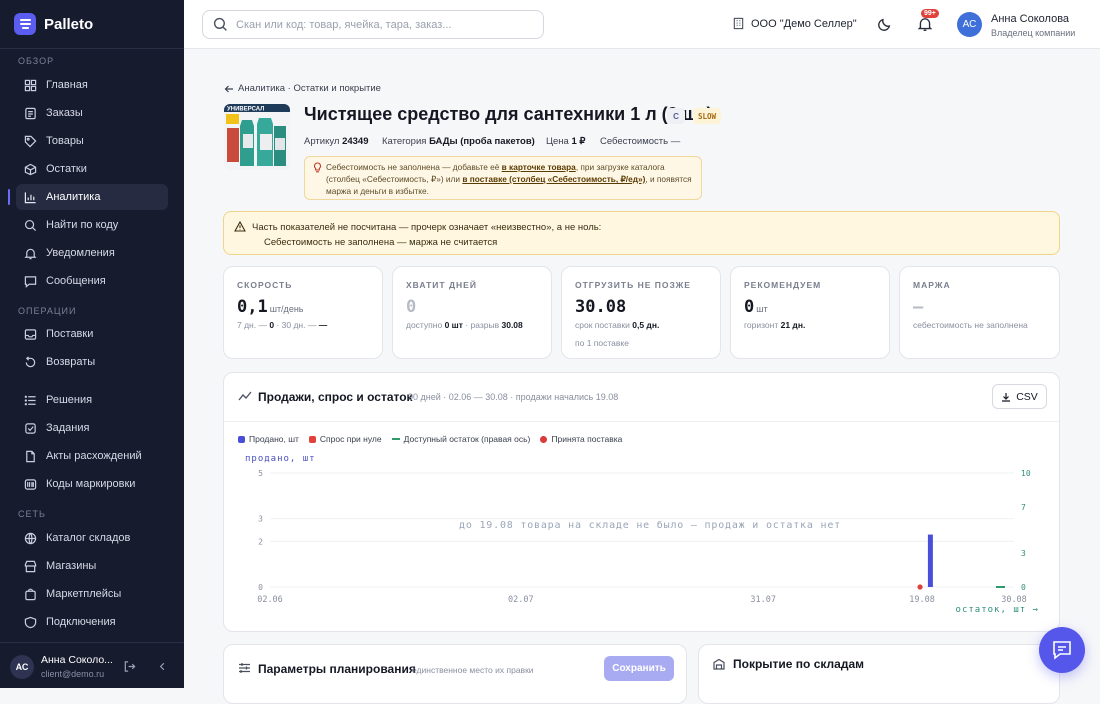 The width and height of the screenshot is (1100, 704). What do you see at coordinates (920, 587) in the screenshot?
I see `point-demand` at bounding box center [920, 587].